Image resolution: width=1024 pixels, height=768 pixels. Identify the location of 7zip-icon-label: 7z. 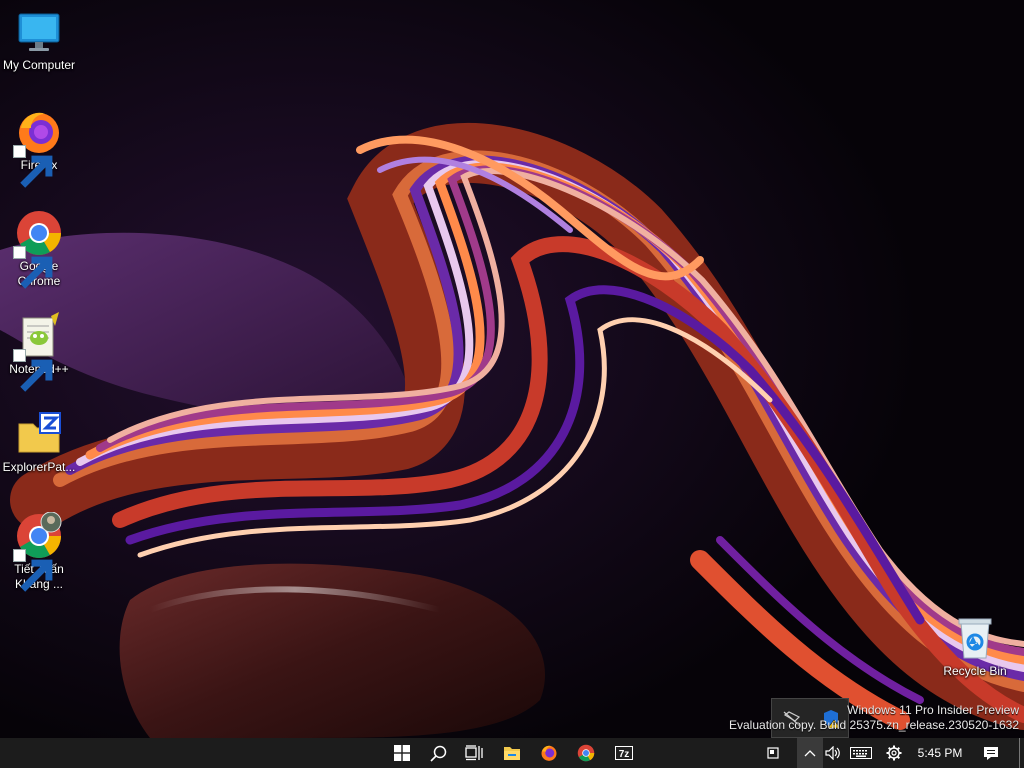
(624, 754).